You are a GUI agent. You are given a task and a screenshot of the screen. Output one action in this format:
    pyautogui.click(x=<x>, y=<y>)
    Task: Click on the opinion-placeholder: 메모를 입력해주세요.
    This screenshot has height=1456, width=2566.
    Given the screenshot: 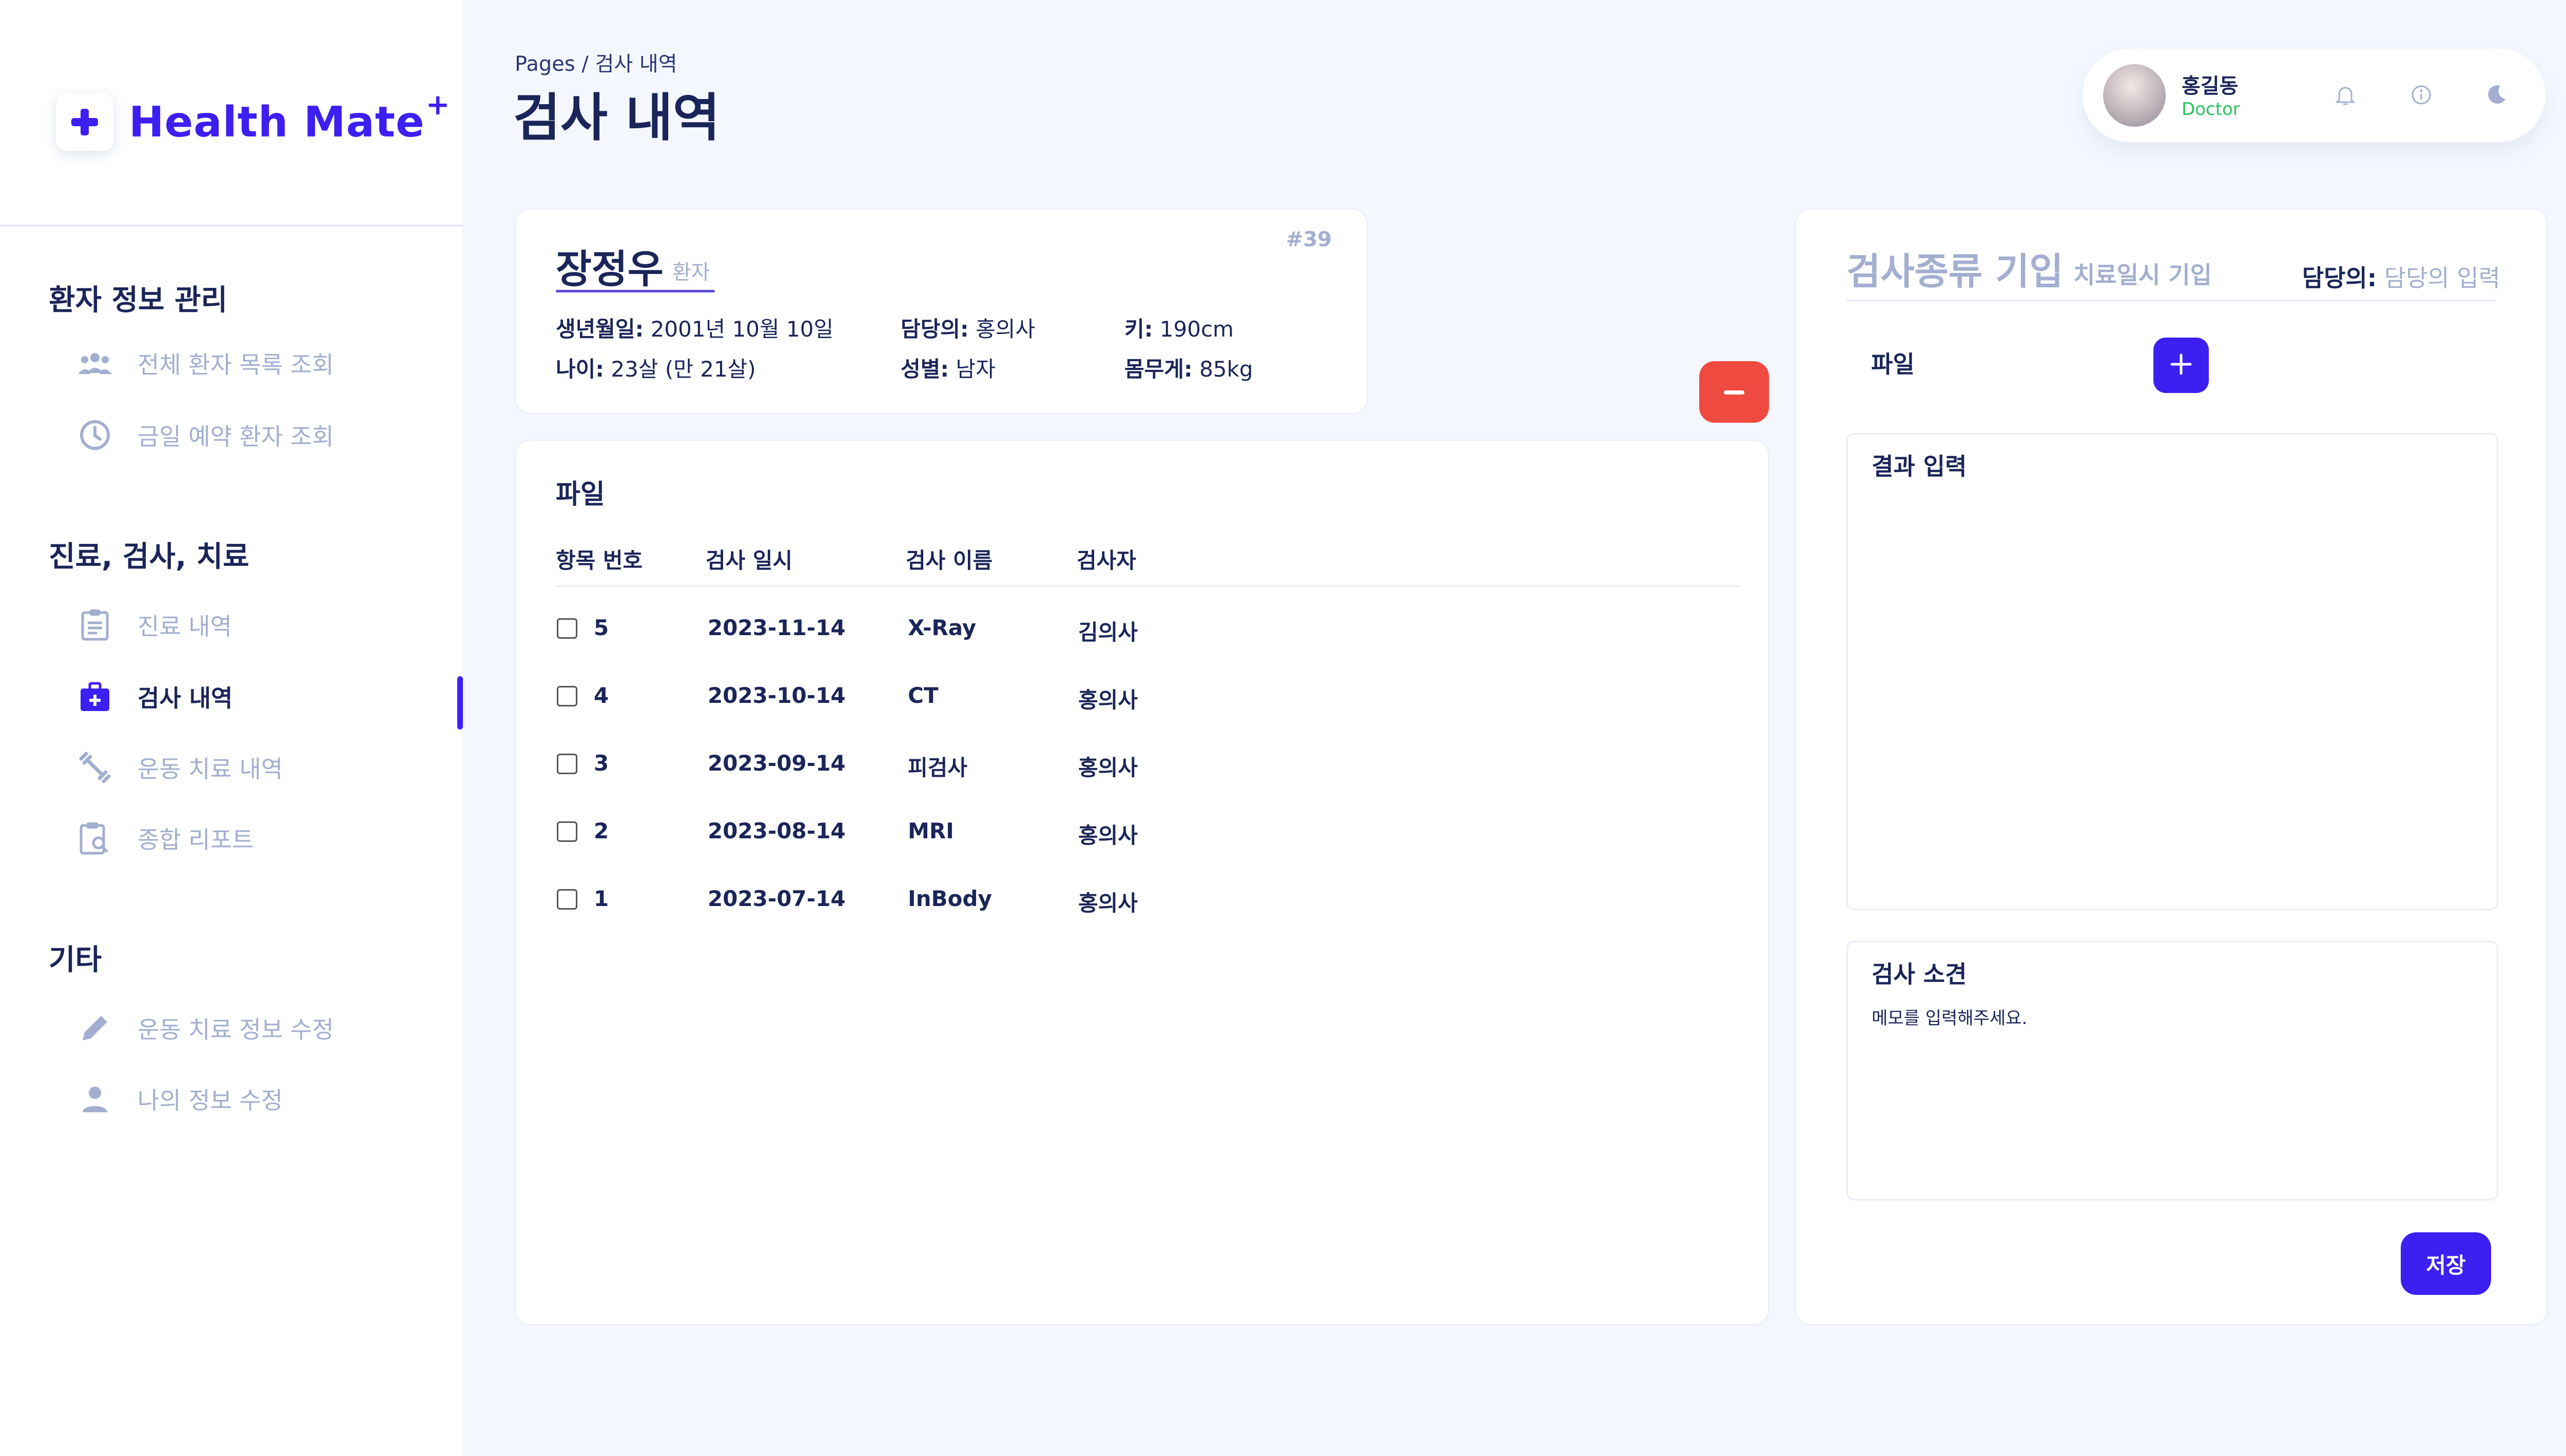 What is the action you would take?
    pyautogui.click(x=1950, y=1018)
    